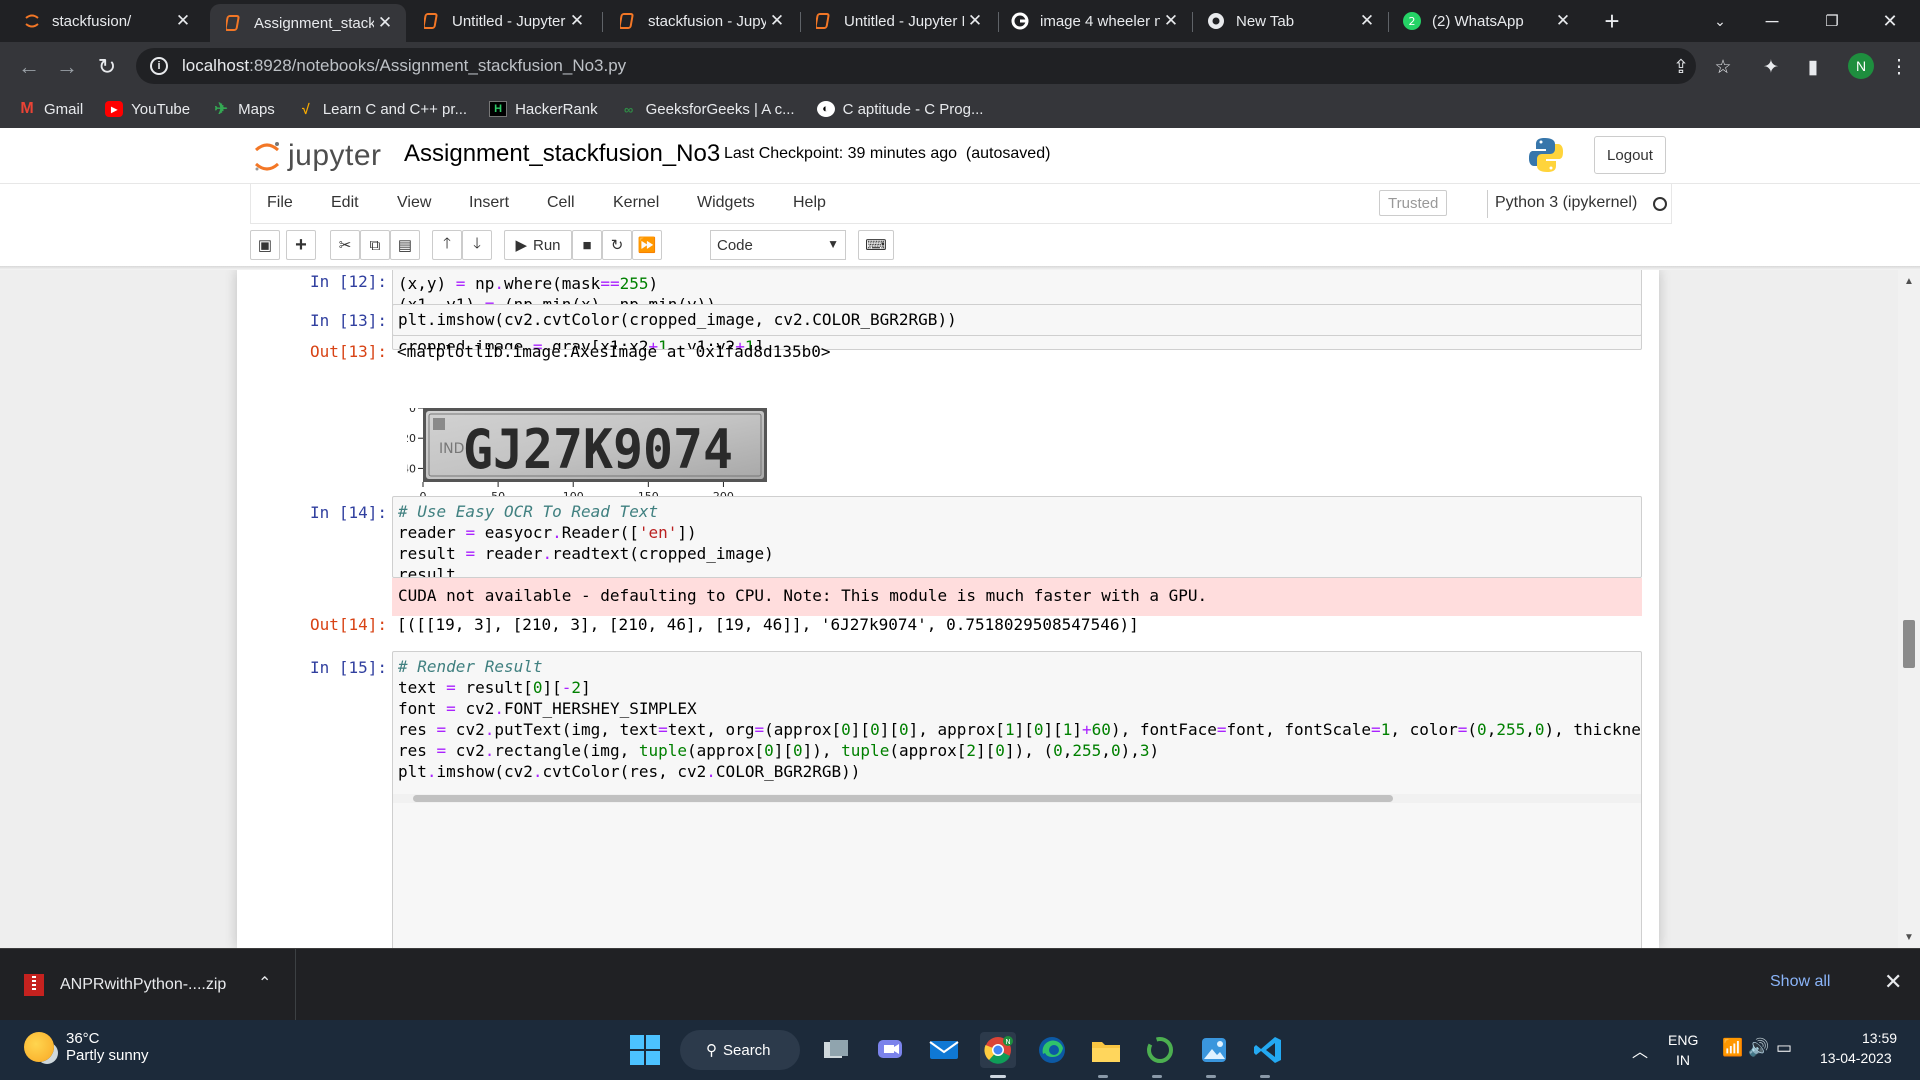 The width and height of the screenshot is (1920, 1080). What do you see at coordinates (809, 203) in the screenshot?
I see `menu-help: Help` at bounding box center [809, 203].